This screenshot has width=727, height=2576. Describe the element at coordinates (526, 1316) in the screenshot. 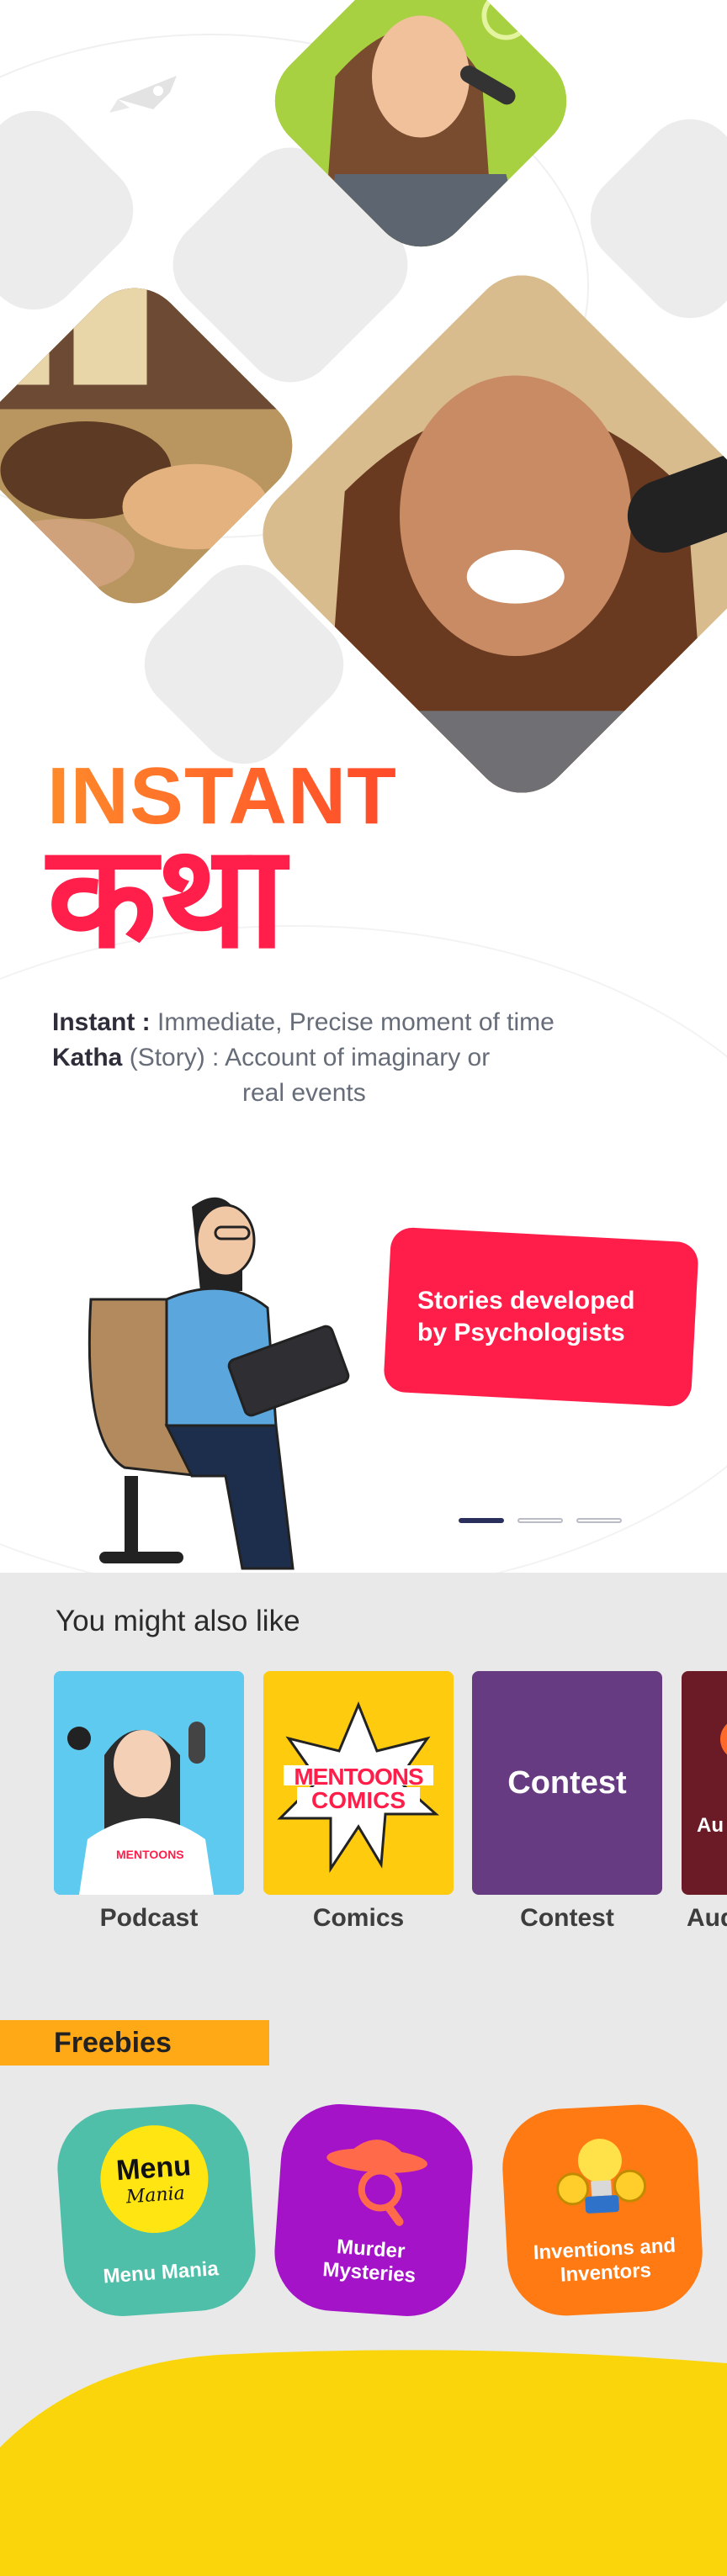

I see `carousel-caption: Stories developed by Psychologists` at that location.